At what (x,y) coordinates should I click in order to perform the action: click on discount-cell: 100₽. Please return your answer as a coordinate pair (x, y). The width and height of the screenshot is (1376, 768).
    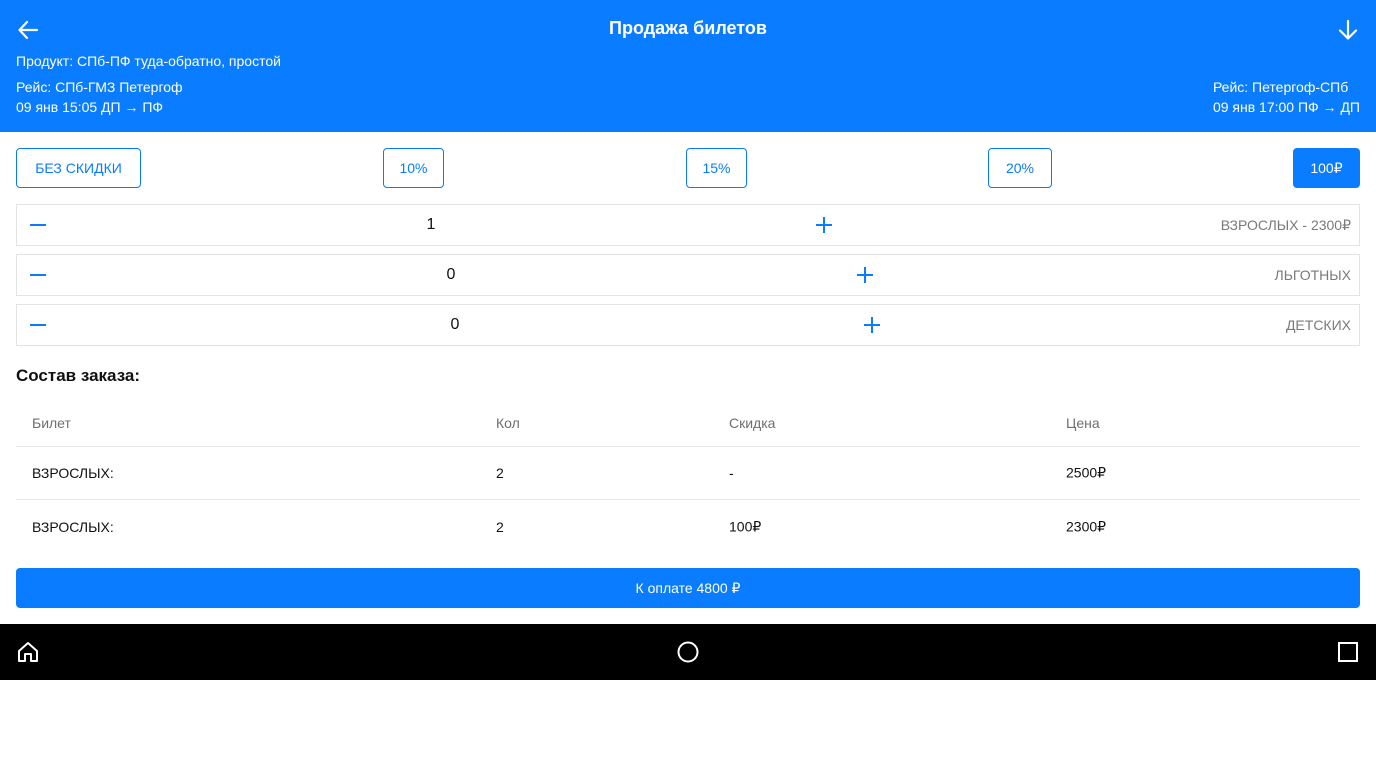
    Looking at the image, I should click on (745, 526).